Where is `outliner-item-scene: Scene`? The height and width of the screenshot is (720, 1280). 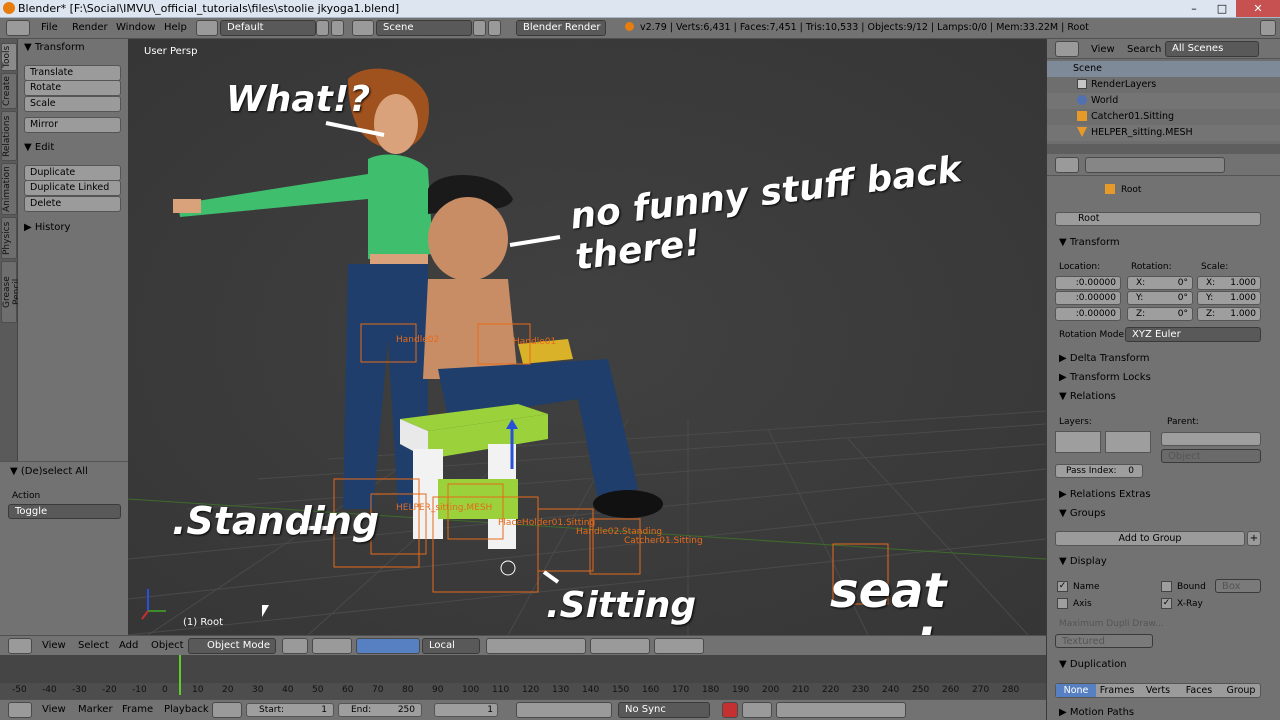
outliner-item-scene: Scene is located at coordinates (1163, 69).